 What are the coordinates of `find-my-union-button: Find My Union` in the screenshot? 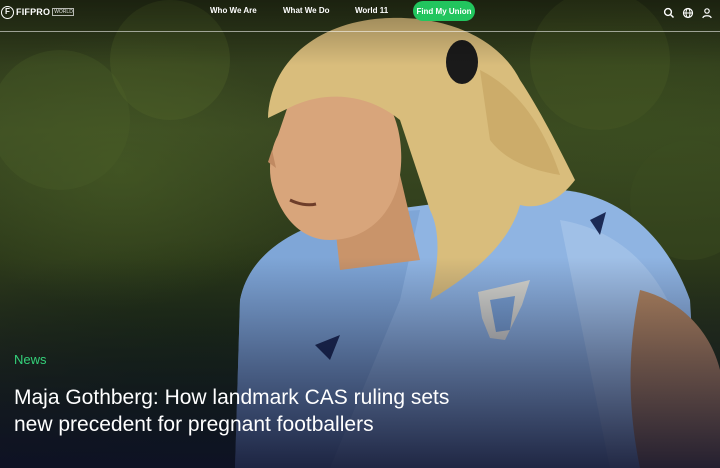 It's located at (444, 11).